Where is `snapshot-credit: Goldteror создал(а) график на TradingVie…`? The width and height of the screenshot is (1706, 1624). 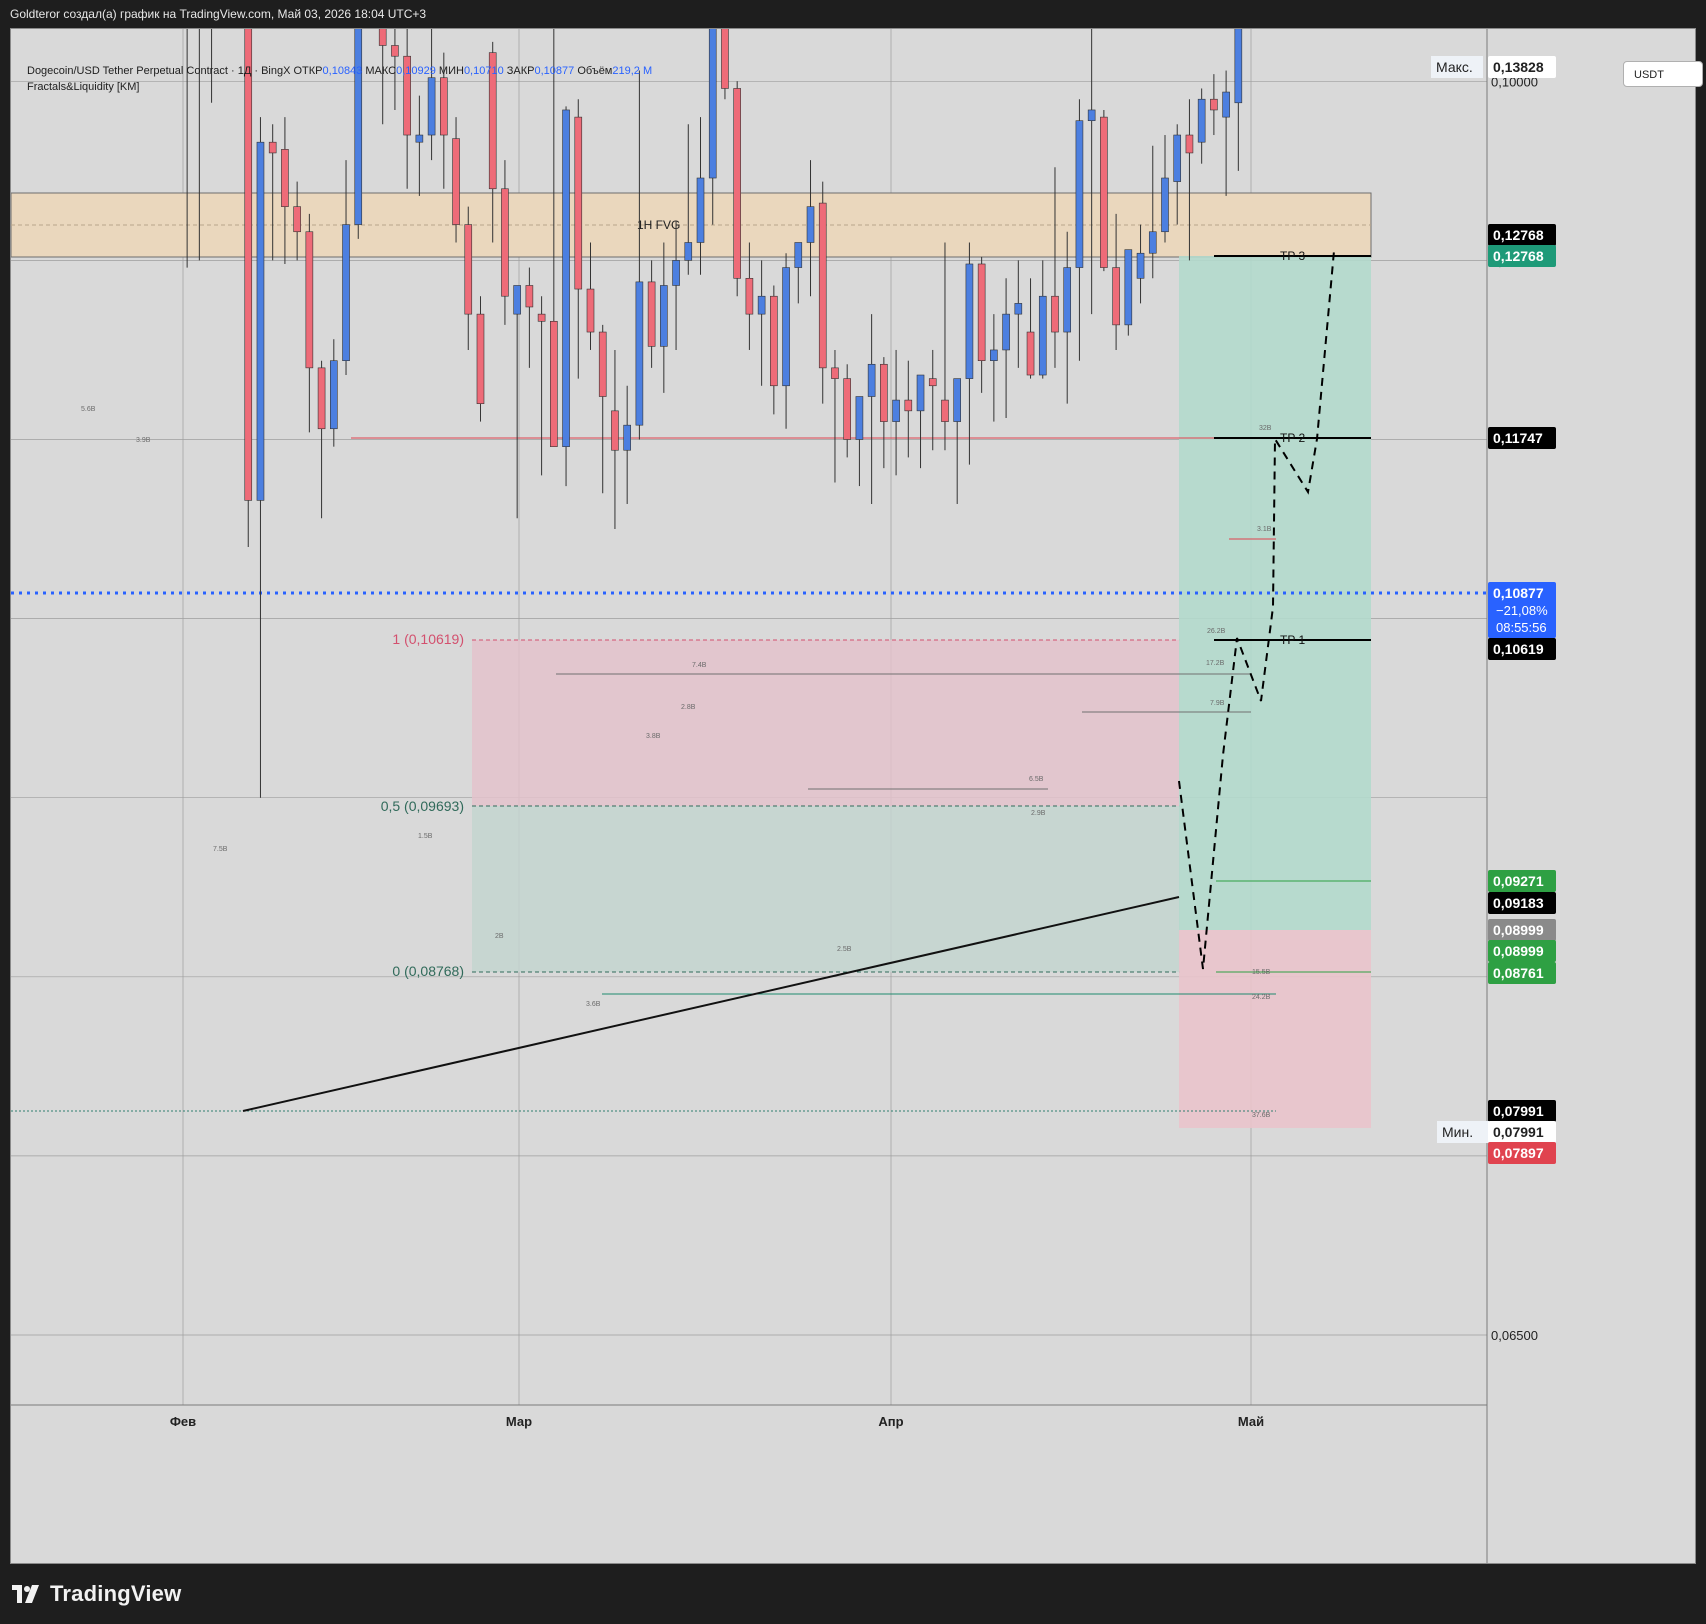
snapshot-credit: Goldteror создал(а) график на TradingVie… is located at coordinates (218, 14).